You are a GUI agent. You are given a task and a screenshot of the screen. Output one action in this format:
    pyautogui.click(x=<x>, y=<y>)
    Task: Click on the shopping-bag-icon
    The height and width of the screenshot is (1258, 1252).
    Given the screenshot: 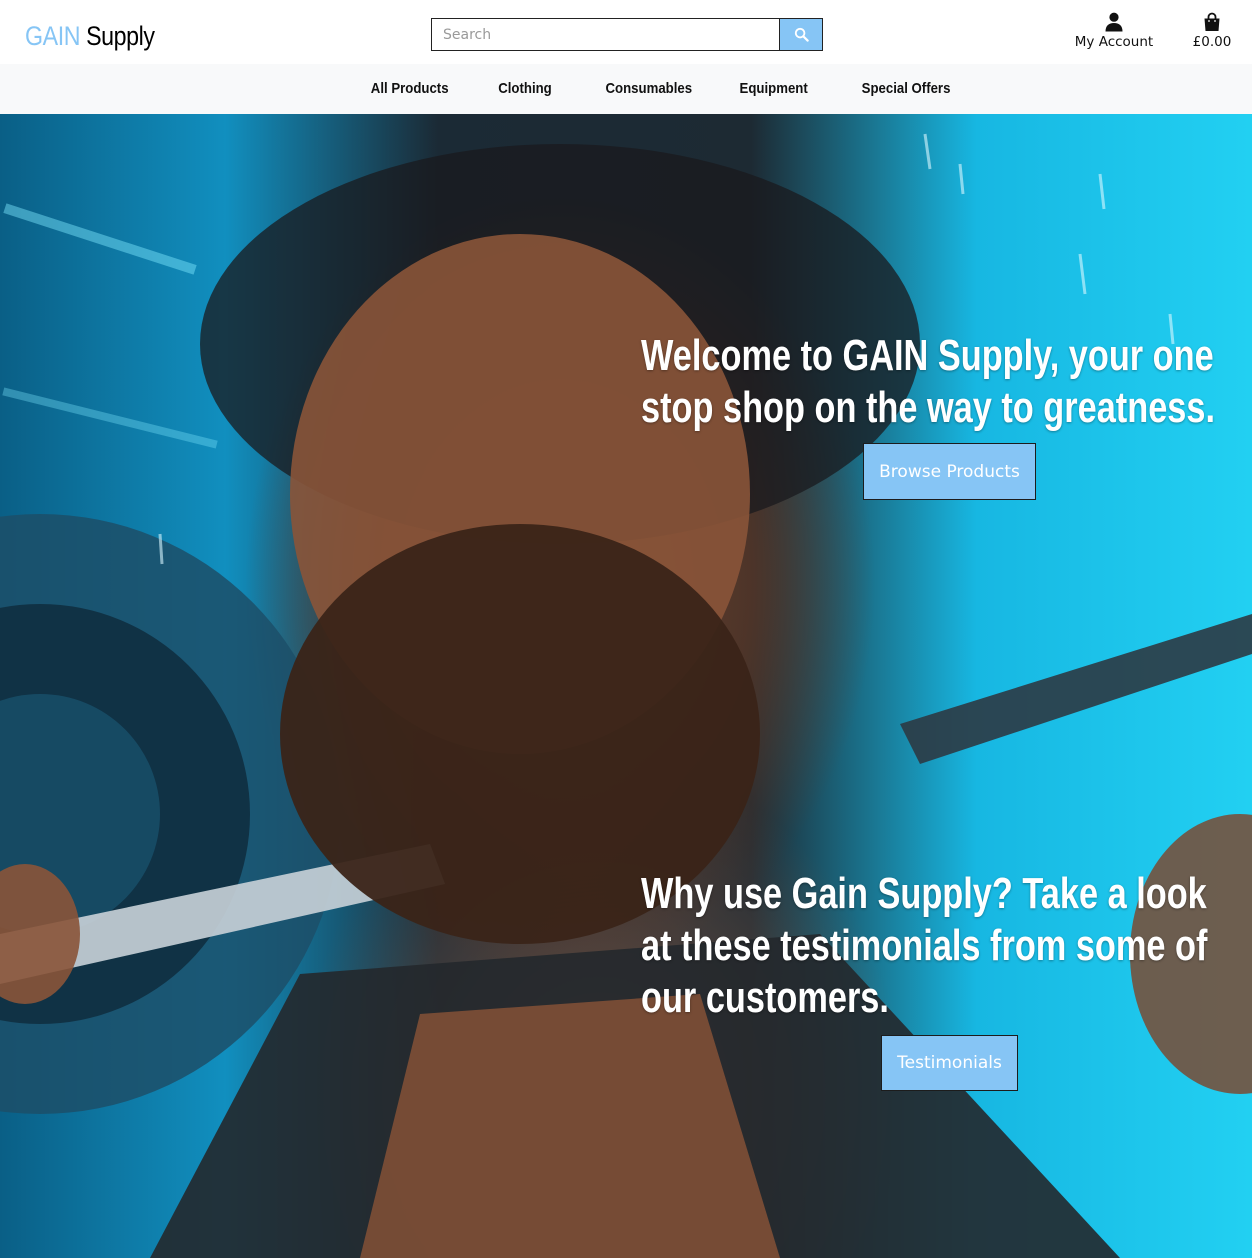 What is the action you would take?
    pyautogui.click(x=1212, y=21)
    